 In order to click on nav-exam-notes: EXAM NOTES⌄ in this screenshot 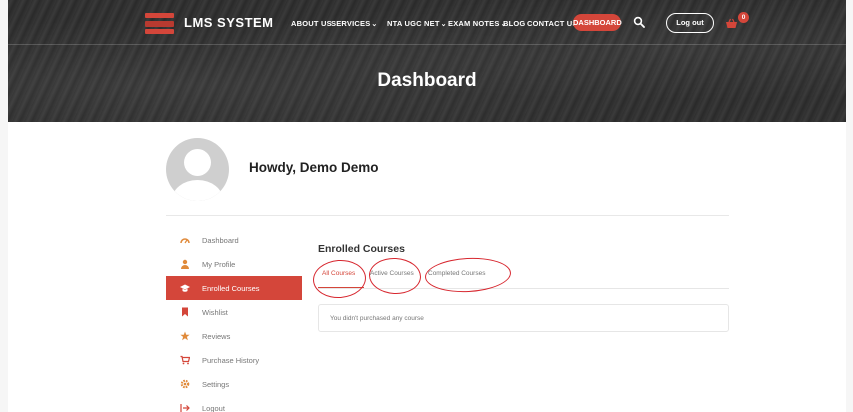, I will do `click(477, 23)`.